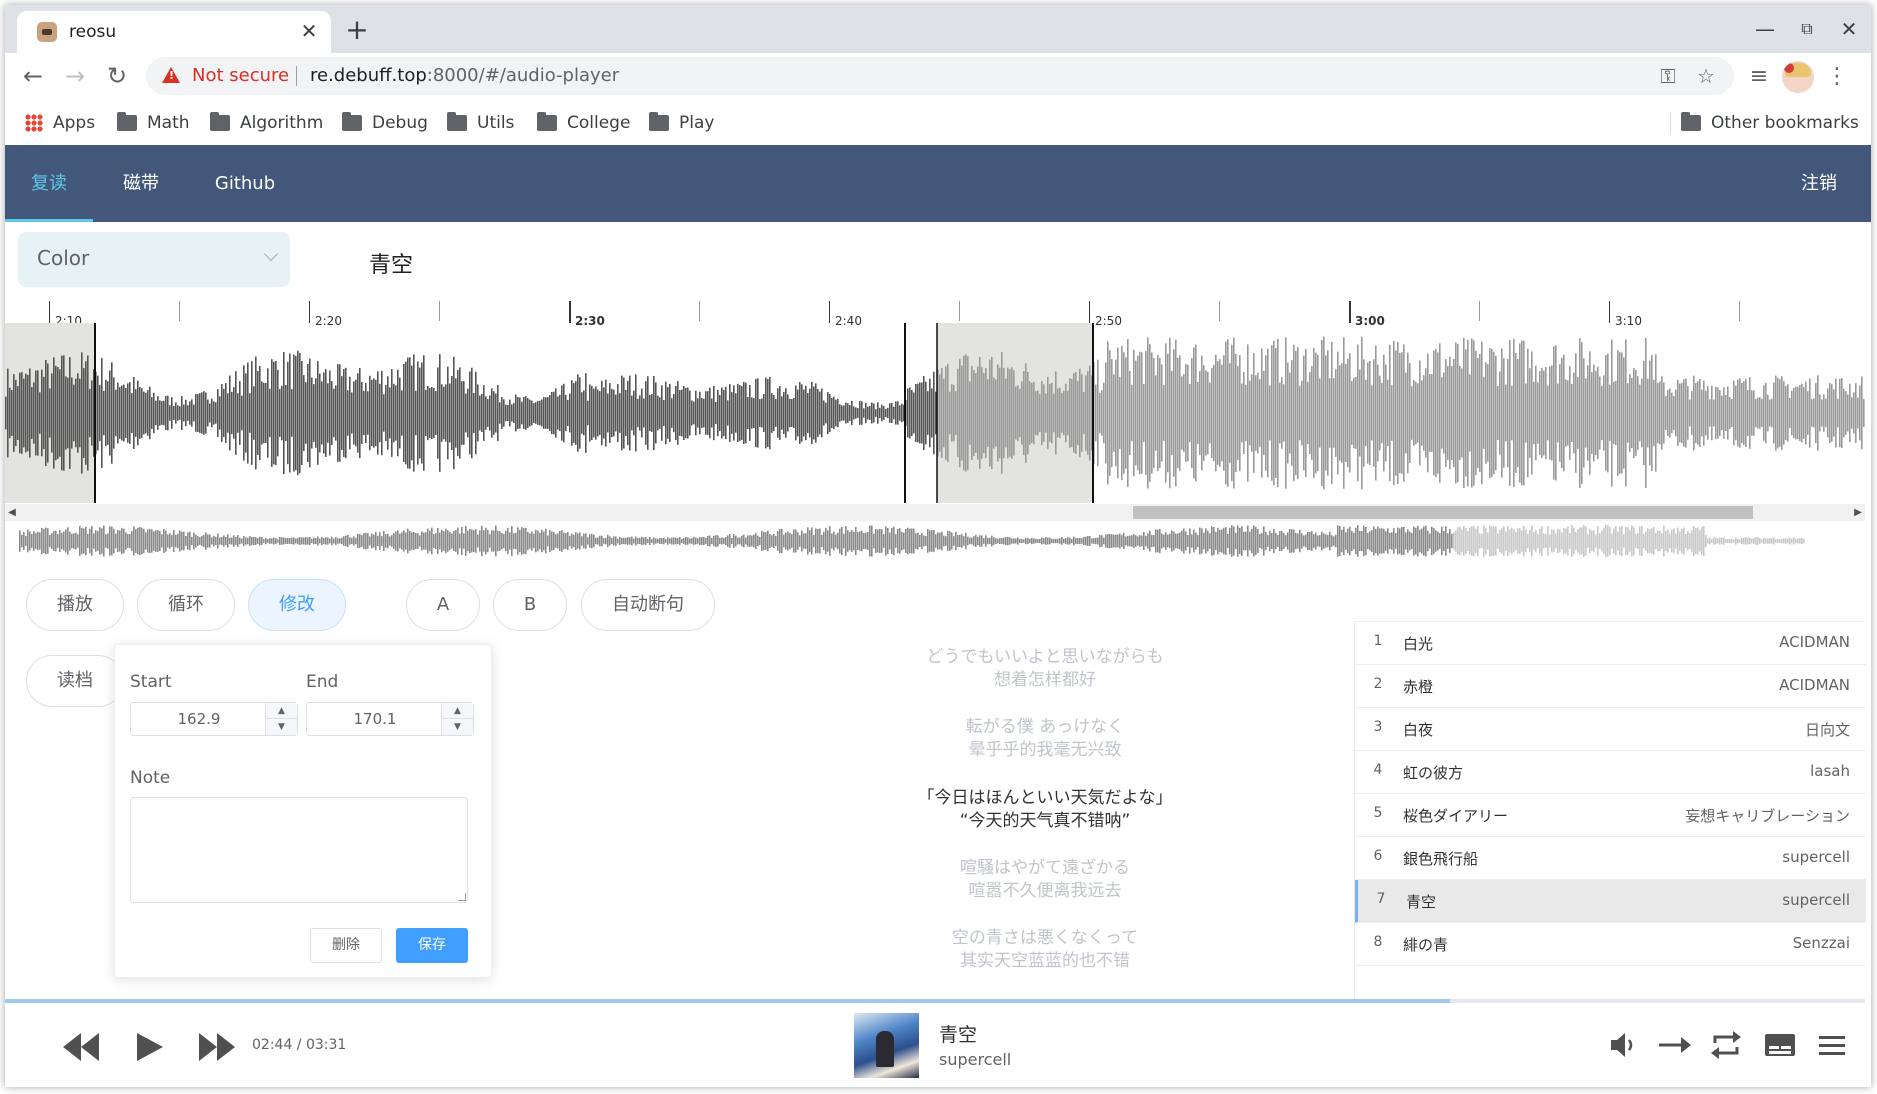  What do you see at coordinates (530, 605) in the screenshot?
I see `mark-b-button: B` at bounding box center [530, 605].